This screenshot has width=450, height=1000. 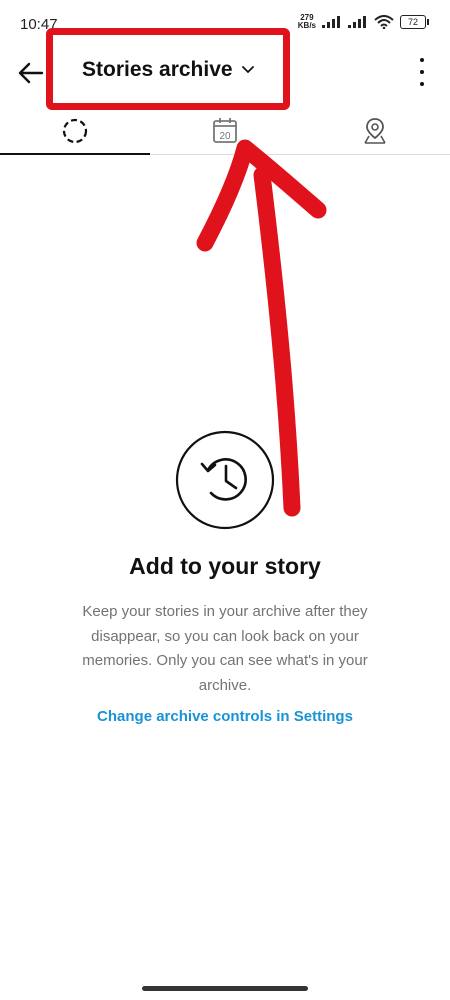 What do you see at coordinates (384, 22) in the screenshot?
I see `wifi-icon` at bounding box center [384, 22].